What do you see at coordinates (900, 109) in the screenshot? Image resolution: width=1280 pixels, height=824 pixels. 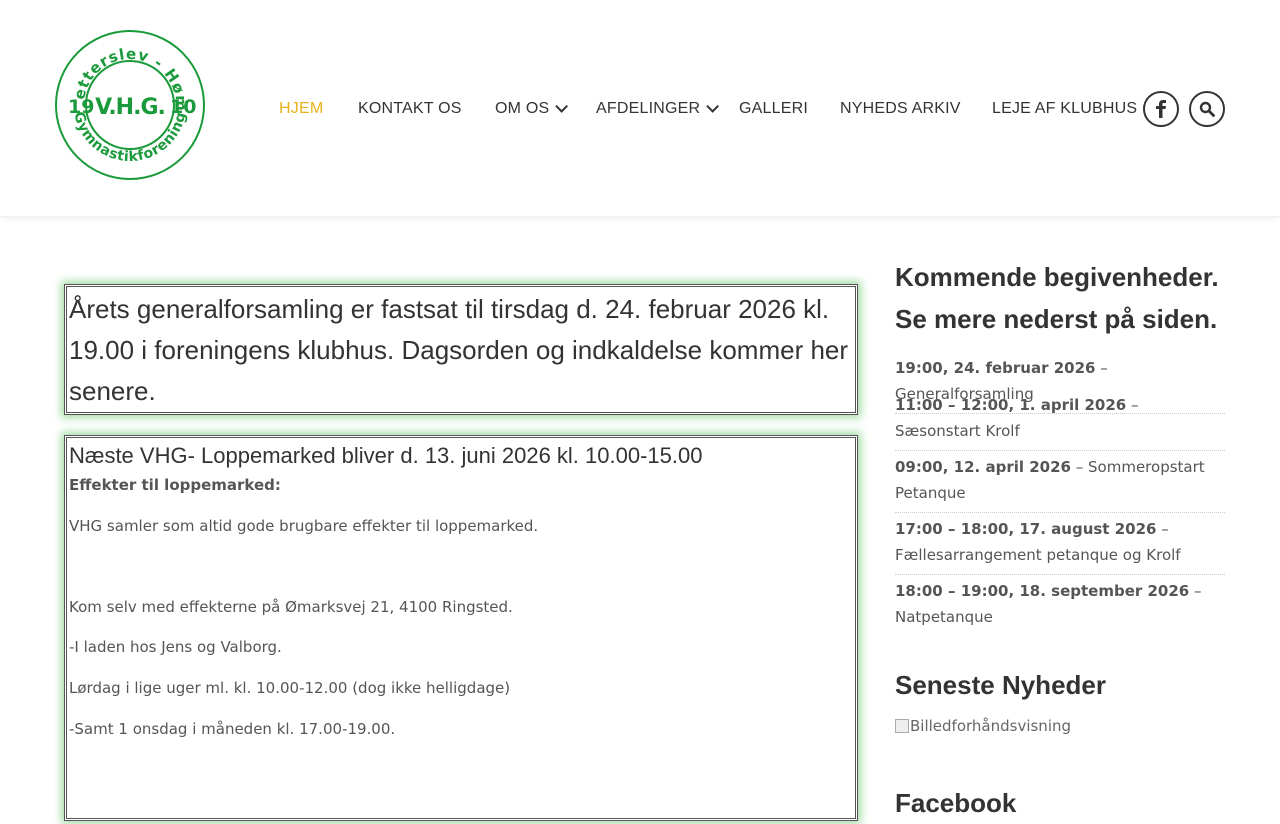 I see `nav-item-nyheds-arkiv: NYHEDS ARKIV` at bounding box center [900, 109].